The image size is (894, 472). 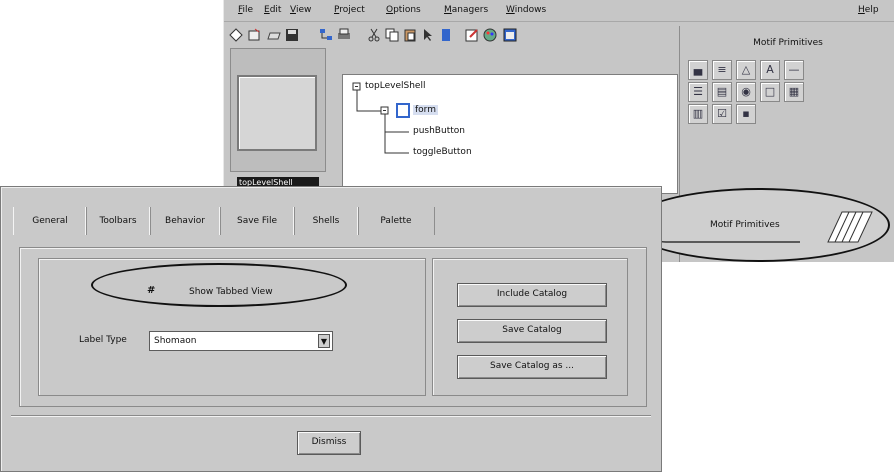 I want to click on menu-help: Help, so click(x=868, y=10).